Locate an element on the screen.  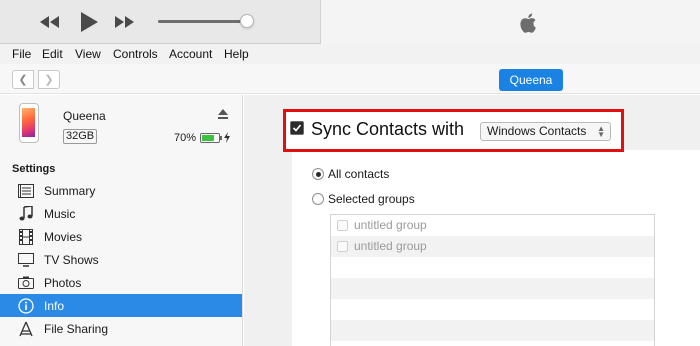
tv-icon is located at coordinates (26, 260).